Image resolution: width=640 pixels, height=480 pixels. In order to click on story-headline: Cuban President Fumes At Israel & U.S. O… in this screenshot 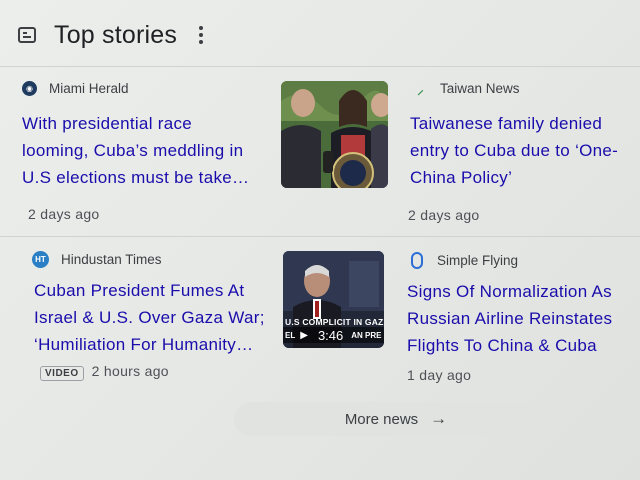, I will do `click(149, 317)`.